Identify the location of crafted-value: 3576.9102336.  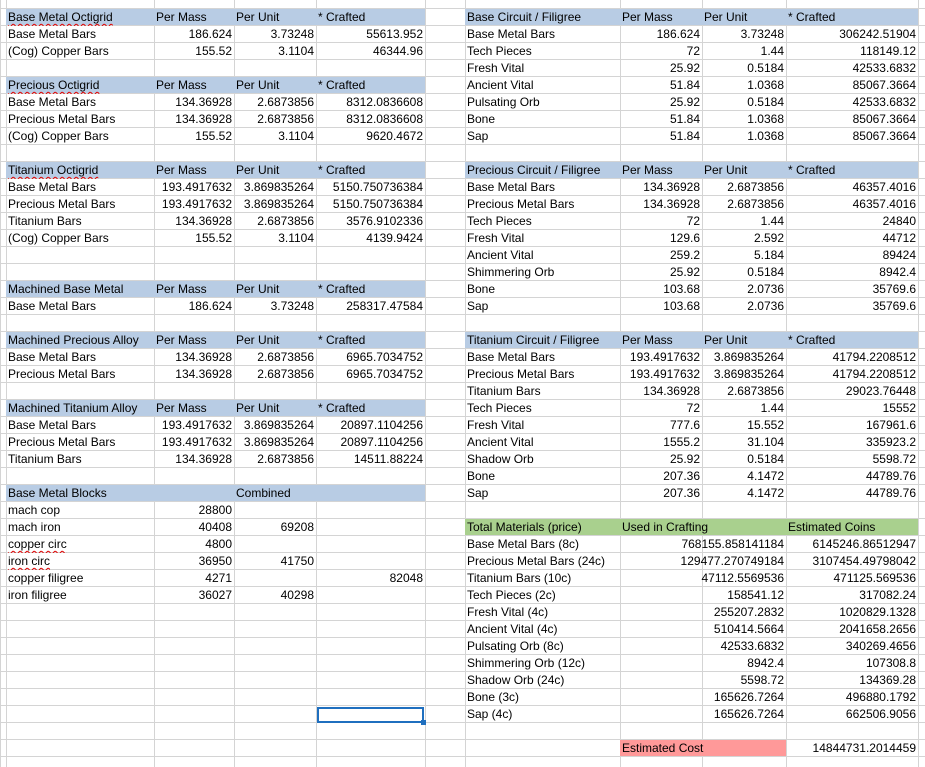
(369, 221).